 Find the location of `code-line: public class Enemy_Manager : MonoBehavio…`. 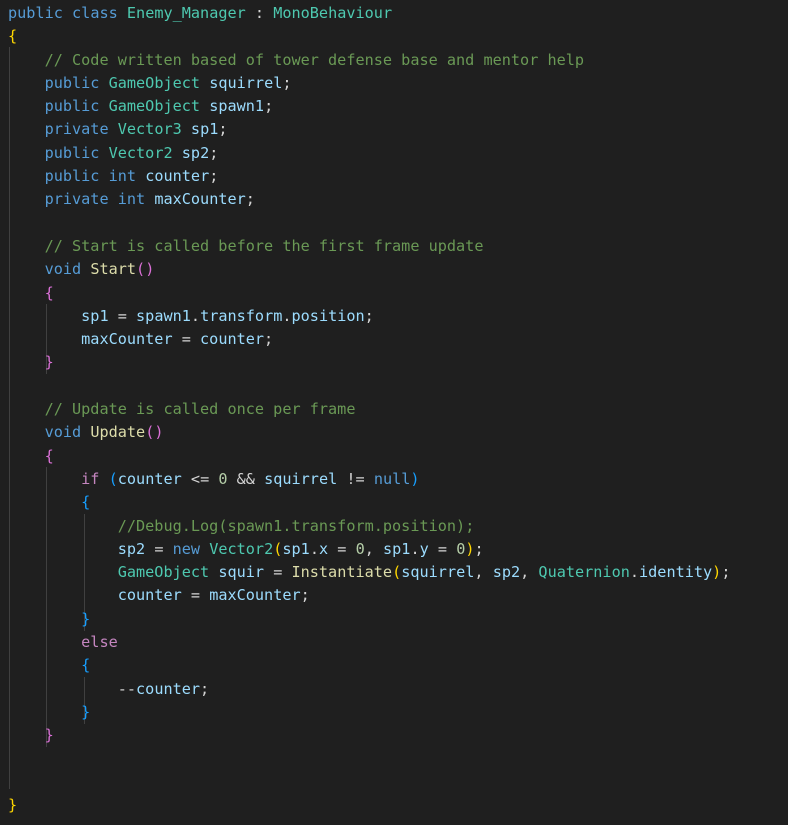

code-line: public class Enemy_Manager : MonoBehavio… is located at coordinates (398, 13).